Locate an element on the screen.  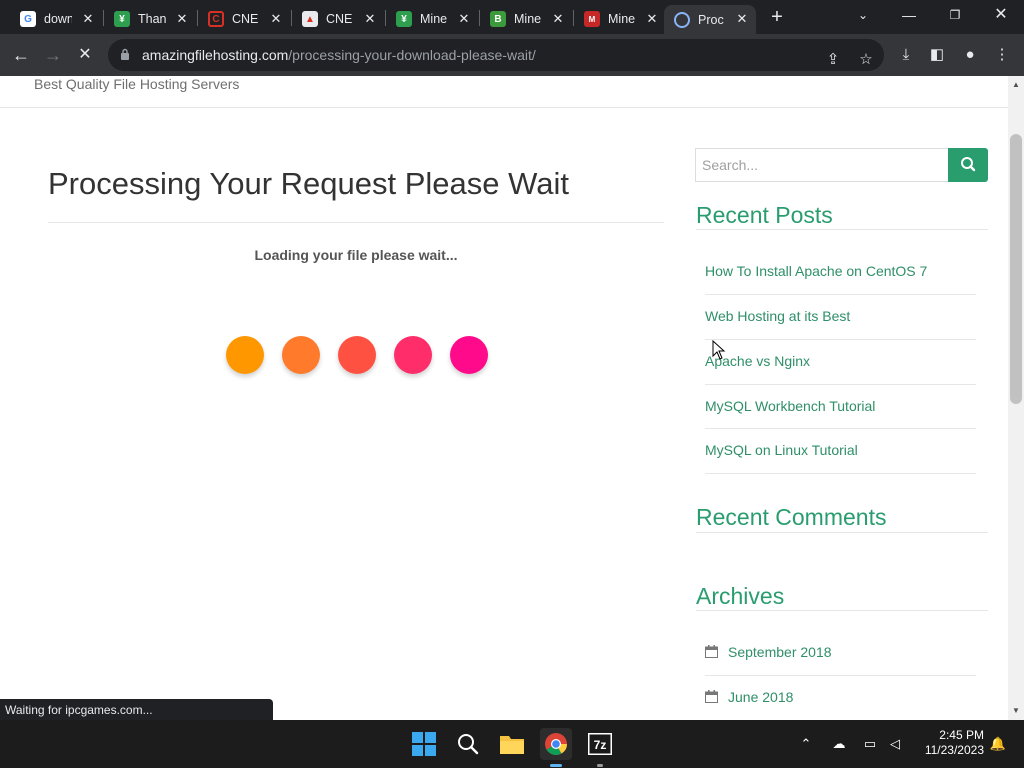
back-button: ← is located at coordinates (21, 55).